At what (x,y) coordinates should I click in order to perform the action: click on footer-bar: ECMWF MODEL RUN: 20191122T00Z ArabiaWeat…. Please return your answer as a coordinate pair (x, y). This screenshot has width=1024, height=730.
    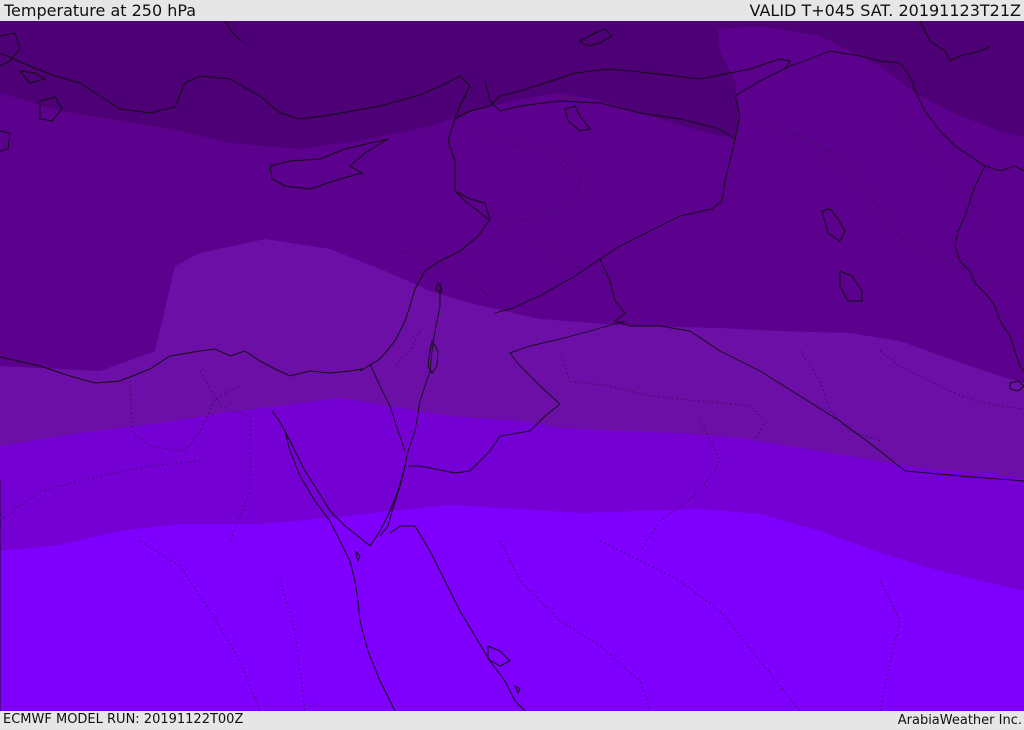
    Looking at the image, I should click on (512, 720).